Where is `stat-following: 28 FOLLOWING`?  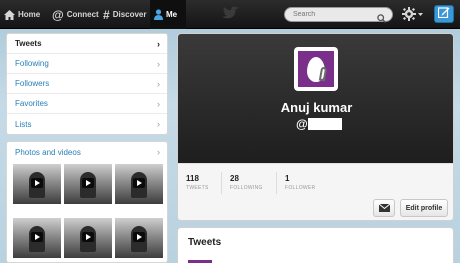
stat-following: 28 FOLLOWING is located at coordinates (246, 182).